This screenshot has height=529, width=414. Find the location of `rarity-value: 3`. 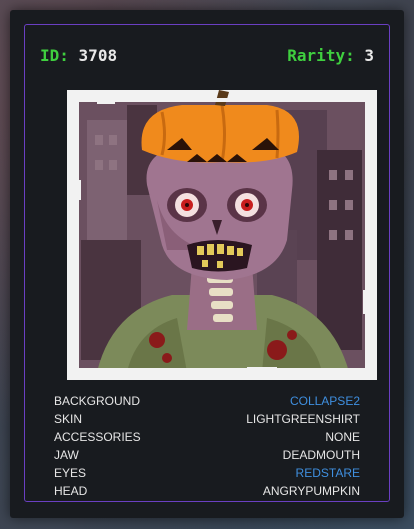

rarity-value: 3 is located at coordinates (369, 55).